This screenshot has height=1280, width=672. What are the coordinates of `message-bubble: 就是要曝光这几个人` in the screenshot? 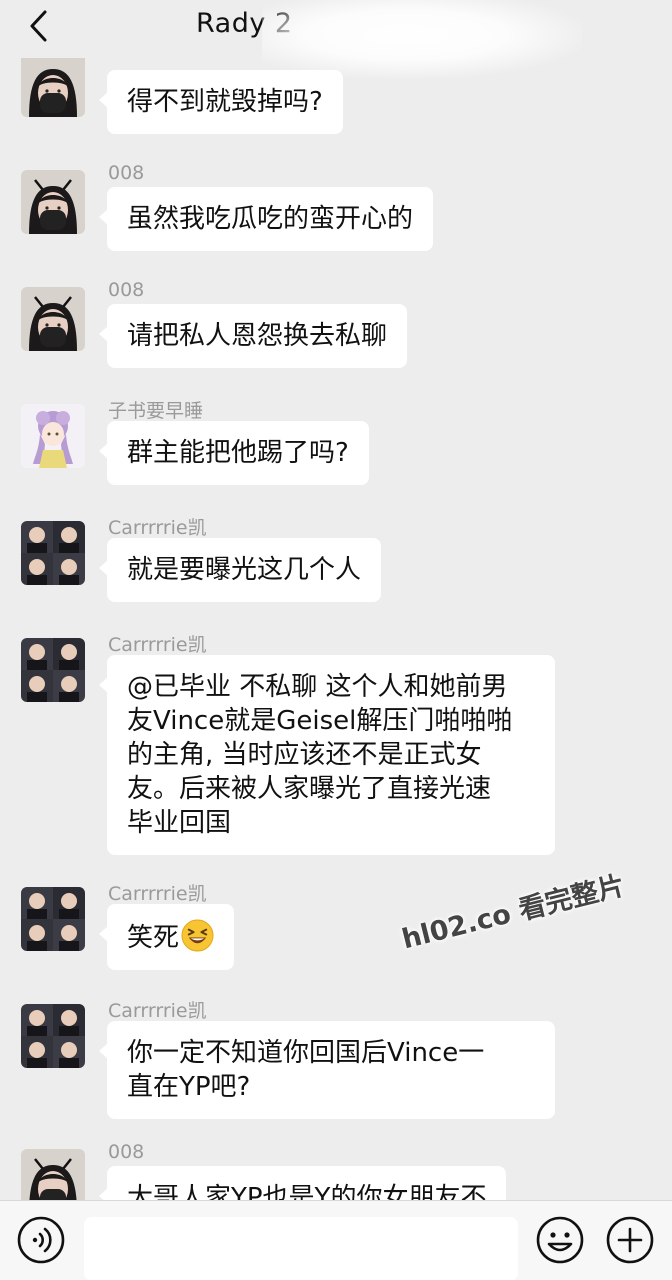 It's located at (240, 570).